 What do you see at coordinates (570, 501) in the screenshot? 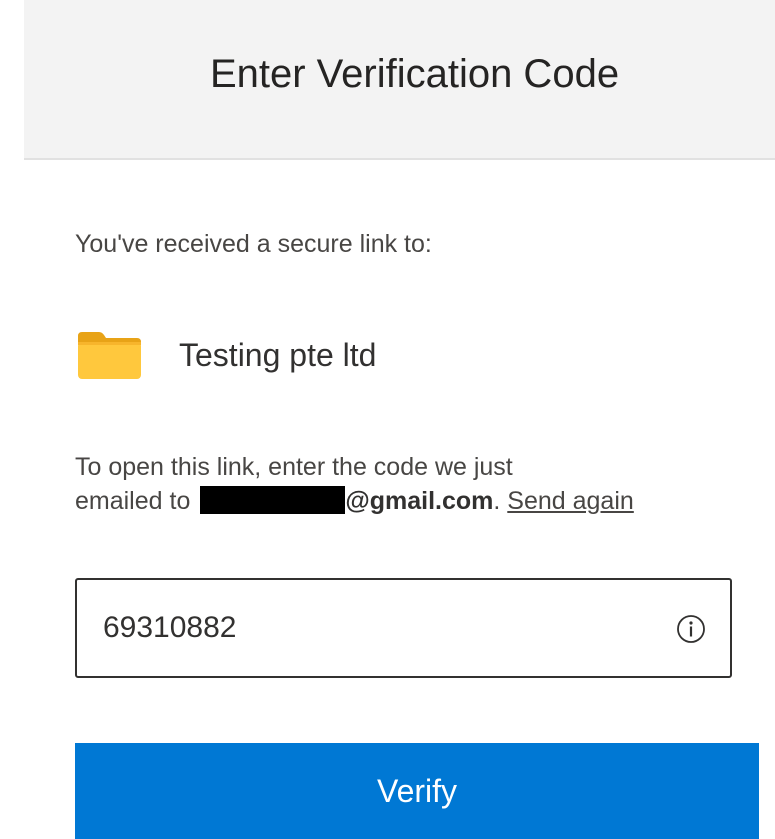
I see `send-again-link: Send again` at bounding box center [570, 501].